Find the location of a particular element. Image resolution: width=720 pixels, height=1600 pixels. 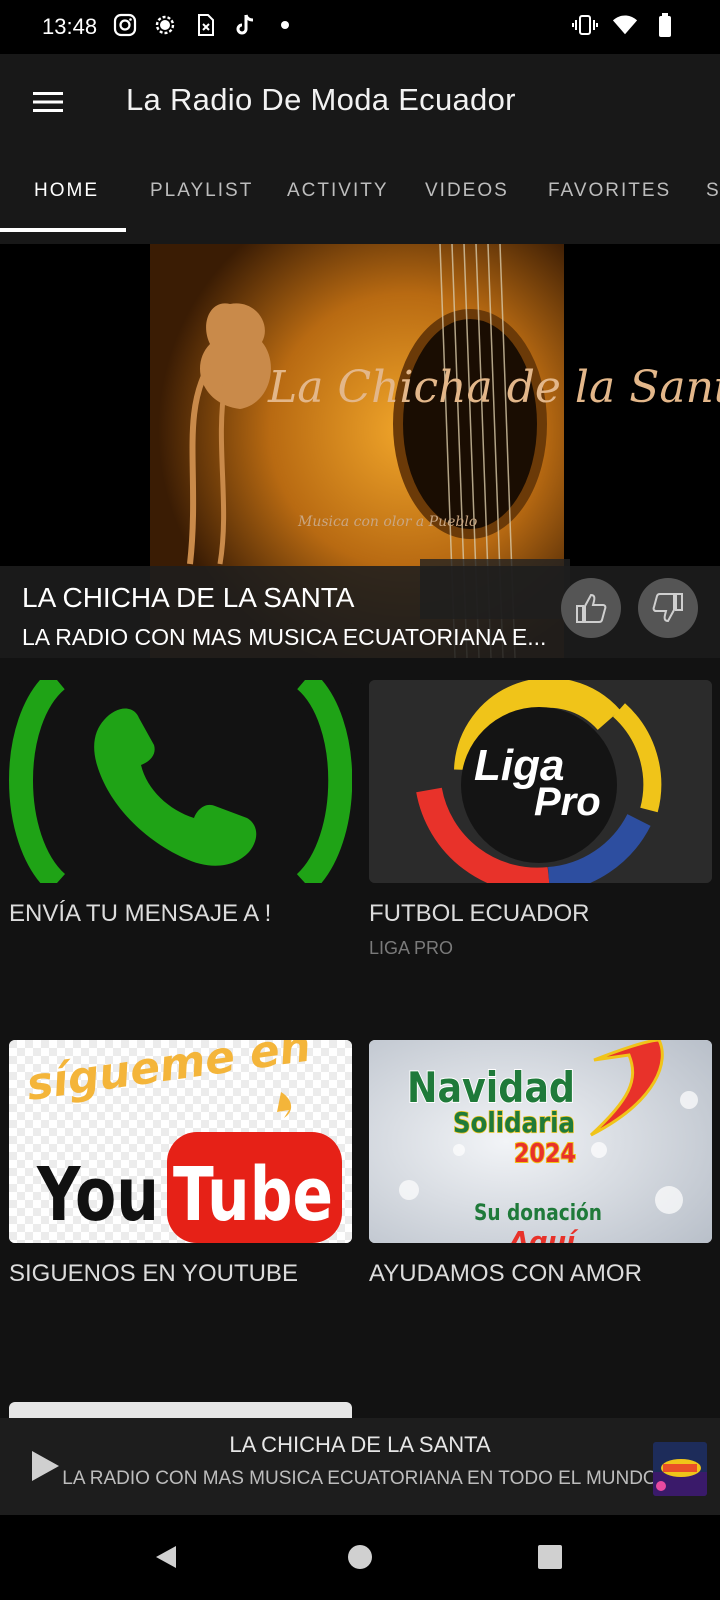

system-navigation-bar is located at coordinates (360, 1557).